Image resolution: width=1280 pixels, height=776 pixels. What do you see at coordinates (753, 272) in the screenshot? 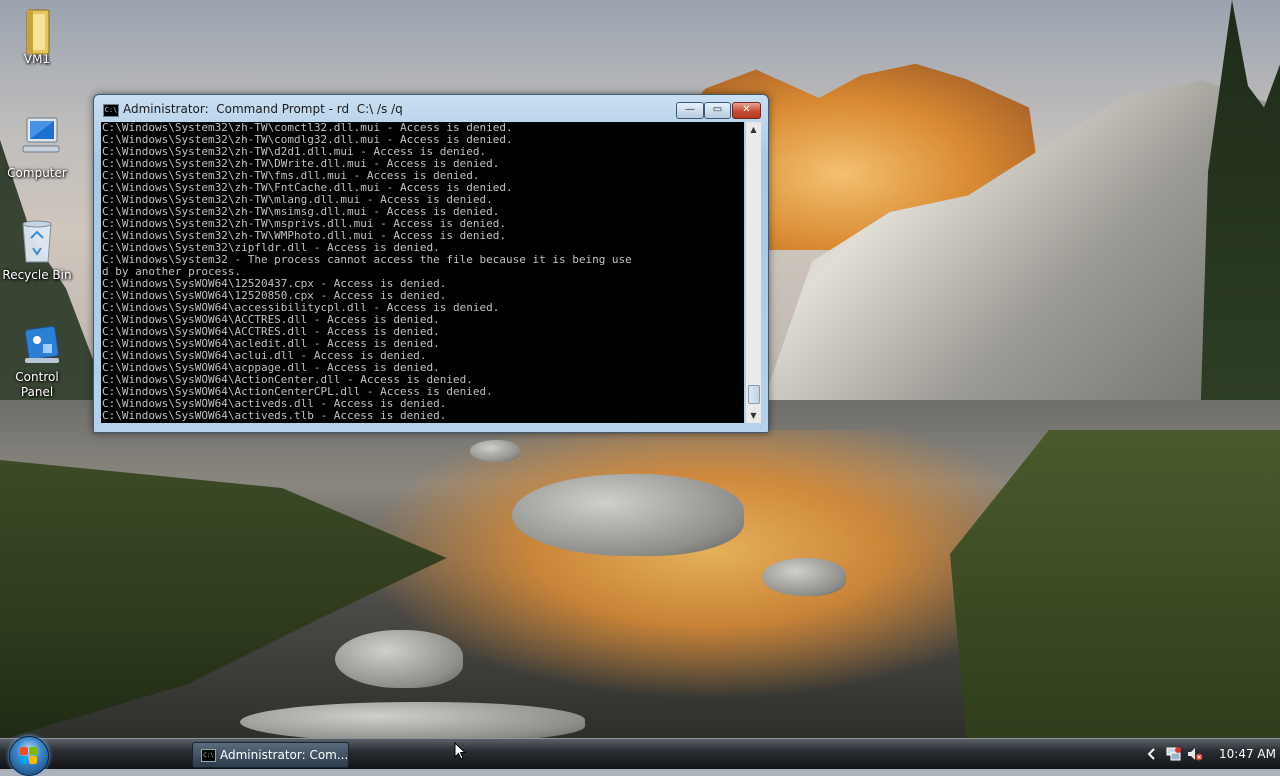
I see `vertical-scrollbar: ▲ ▼` at bounding box center [753, 272].